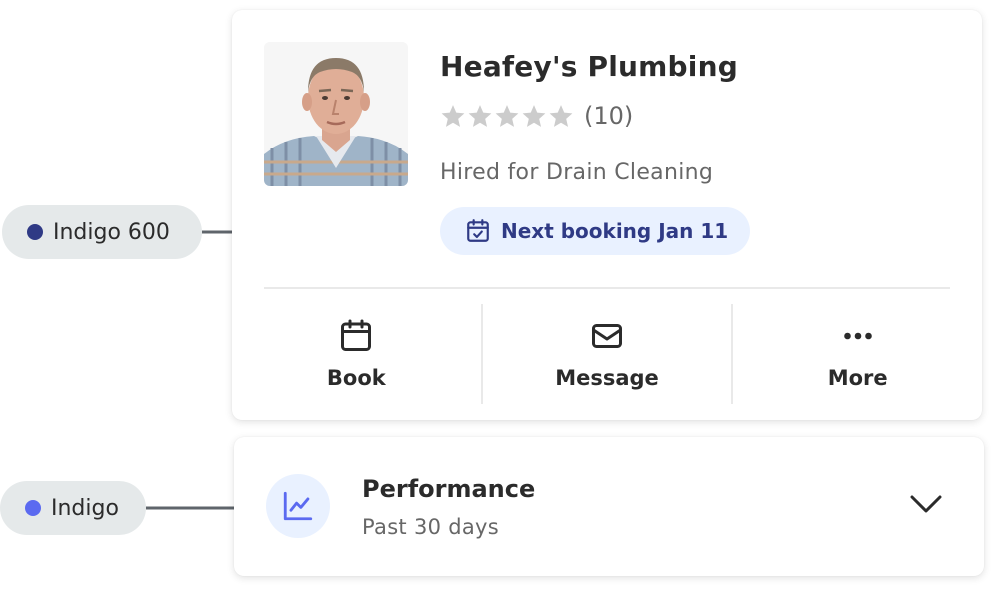  Describe the element at coordinates (478, 230) in the screenshot. I see `calendar-check-icon` at that location.